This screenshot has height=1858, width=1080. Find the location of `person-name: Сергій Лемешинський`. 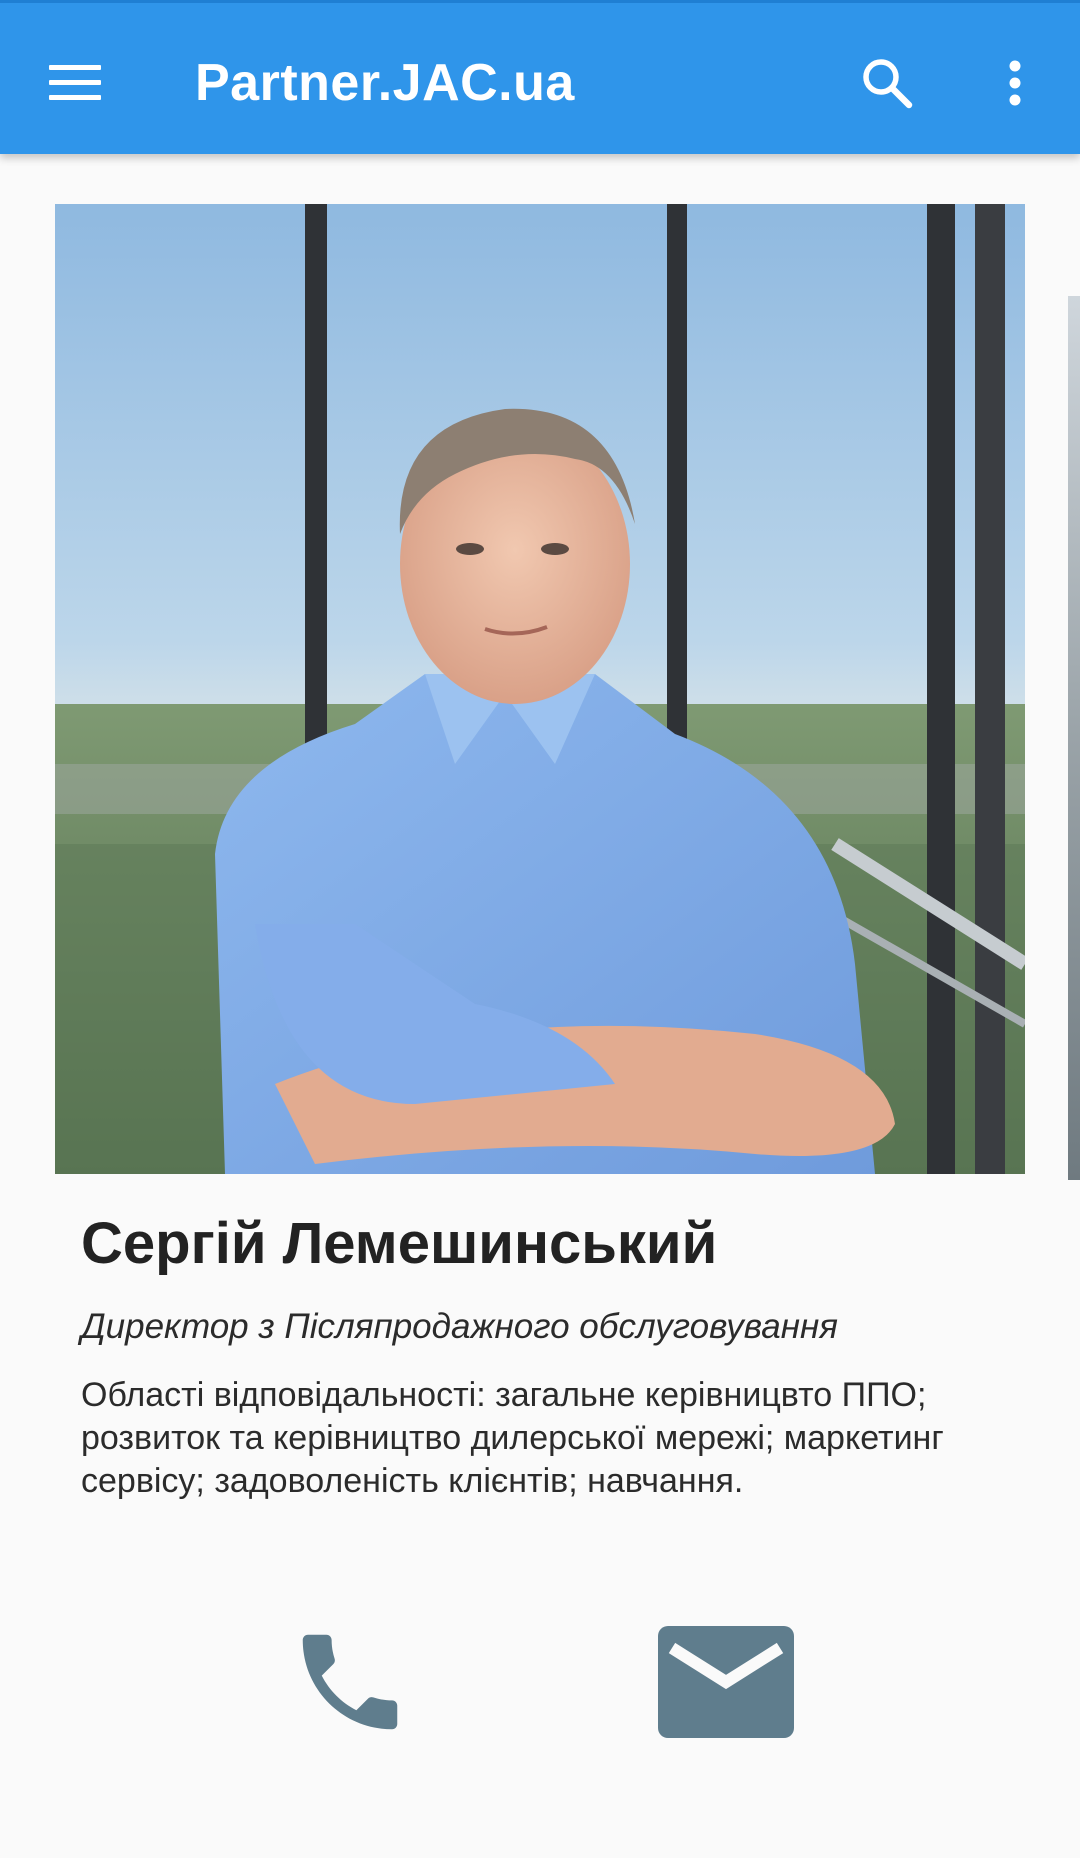

person-name: Сергій Лемешинський is located at coordinates (399, 1243).